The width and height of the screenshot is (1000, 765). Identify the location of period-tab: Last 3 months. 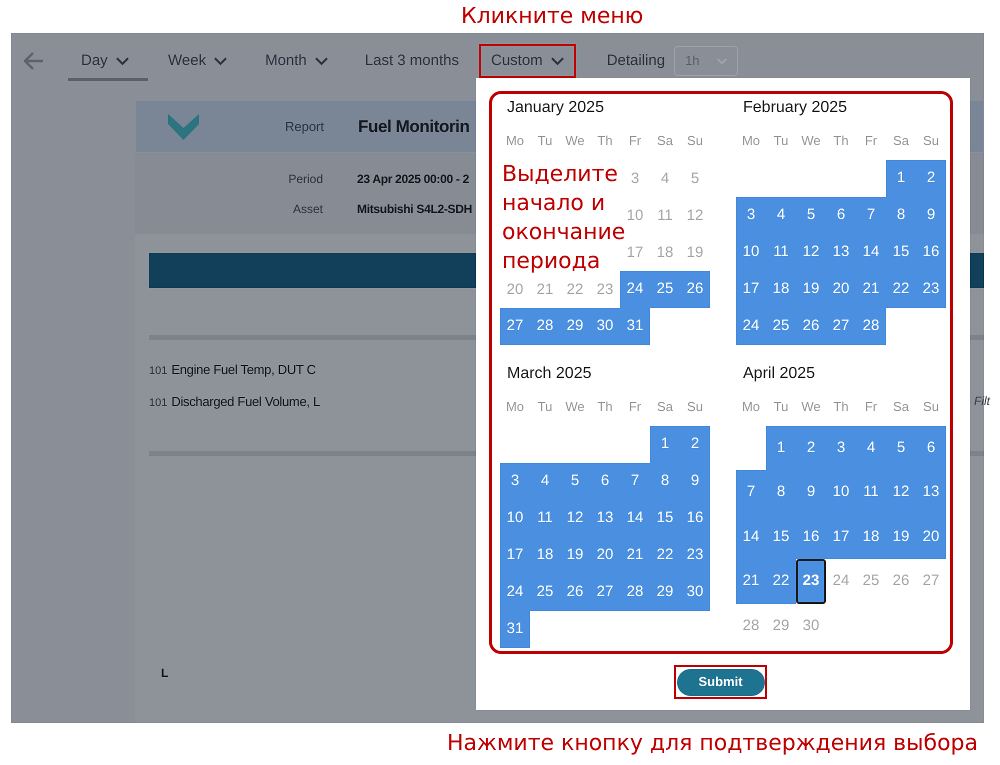
(411, 61).